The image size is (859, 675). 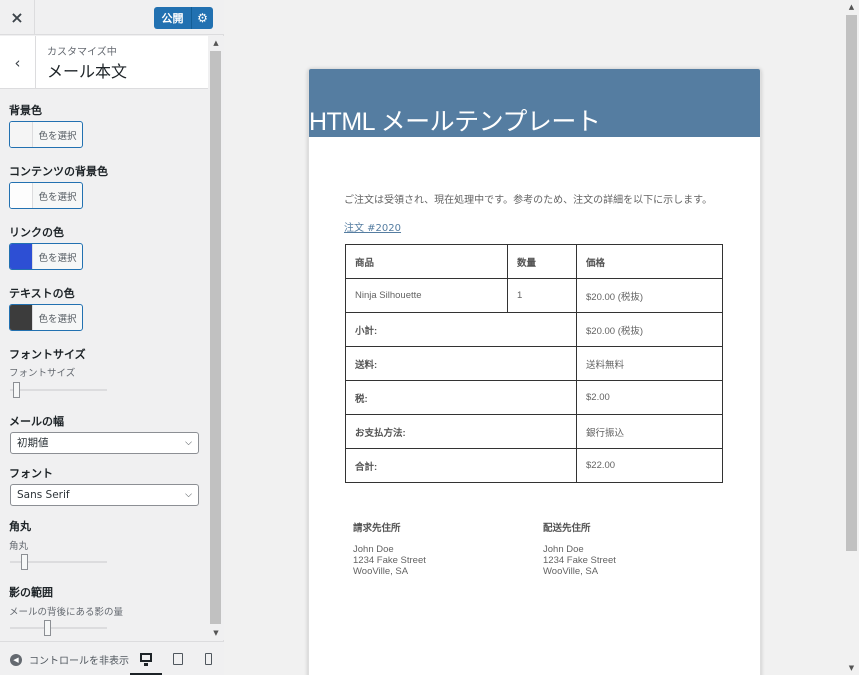 I want to click on subtotal-label: 小計:, so click(x=461, y=329).